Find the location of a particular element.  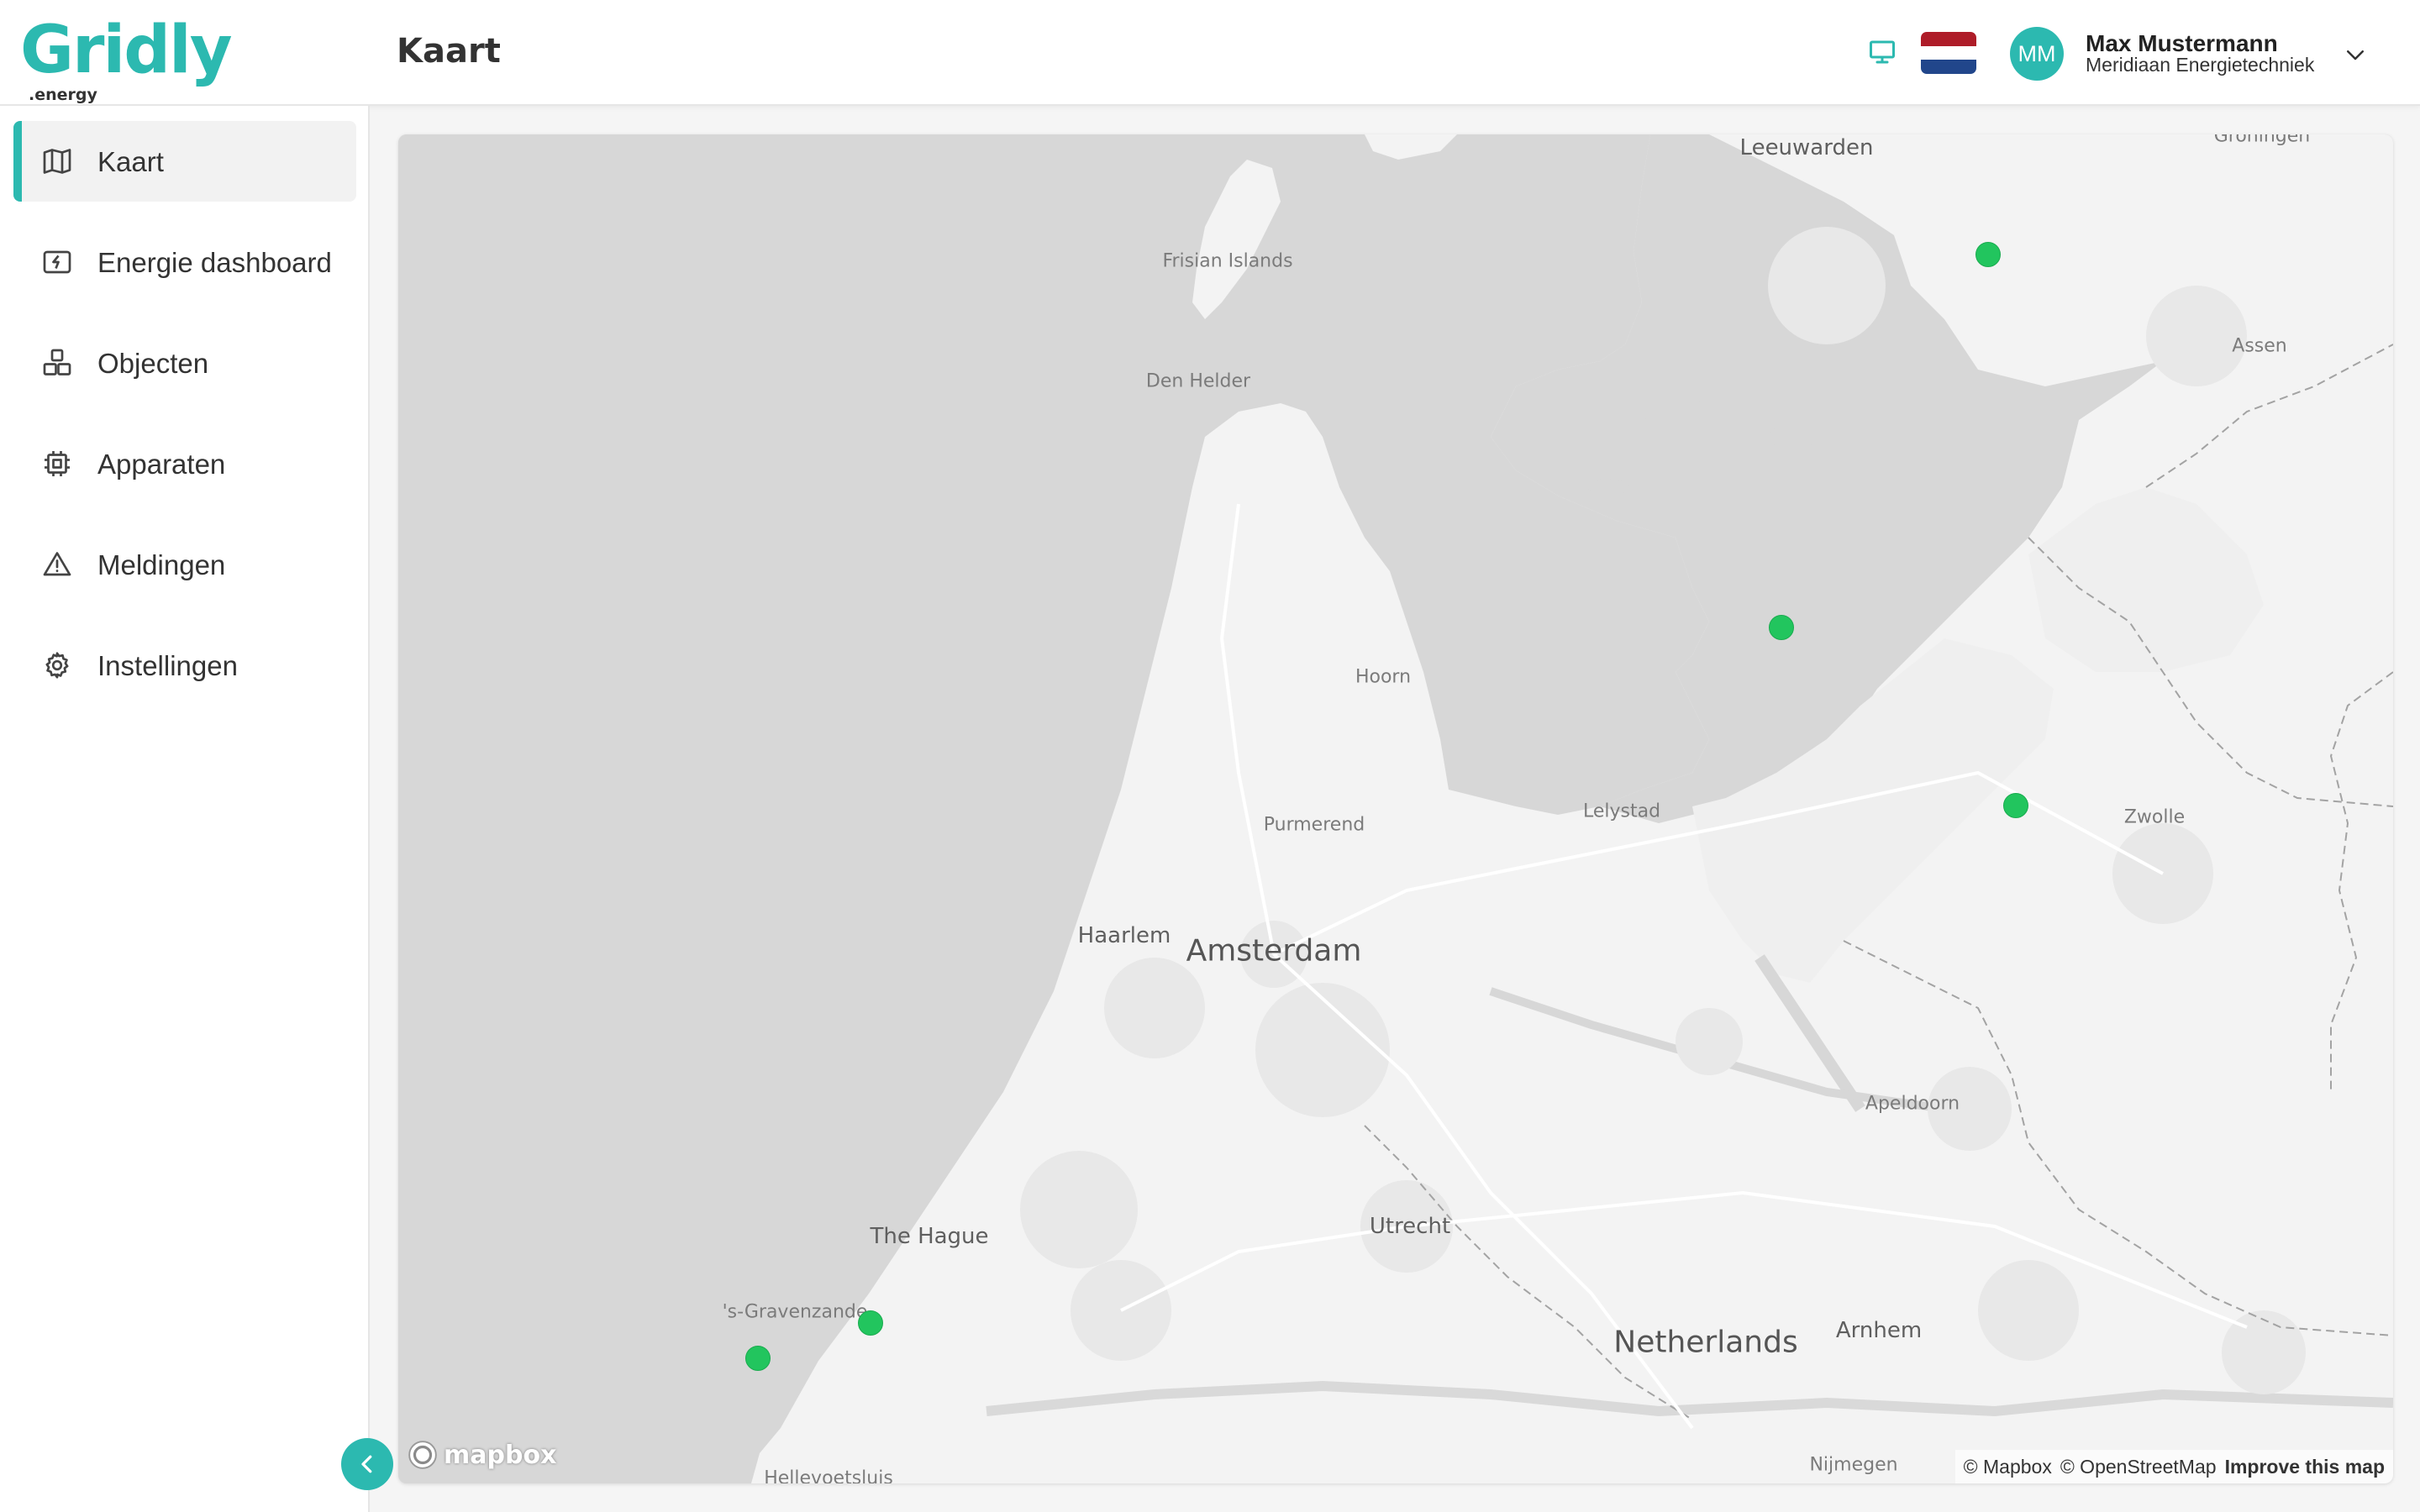

mapbox-icon is located at coordinates (422, 1455).